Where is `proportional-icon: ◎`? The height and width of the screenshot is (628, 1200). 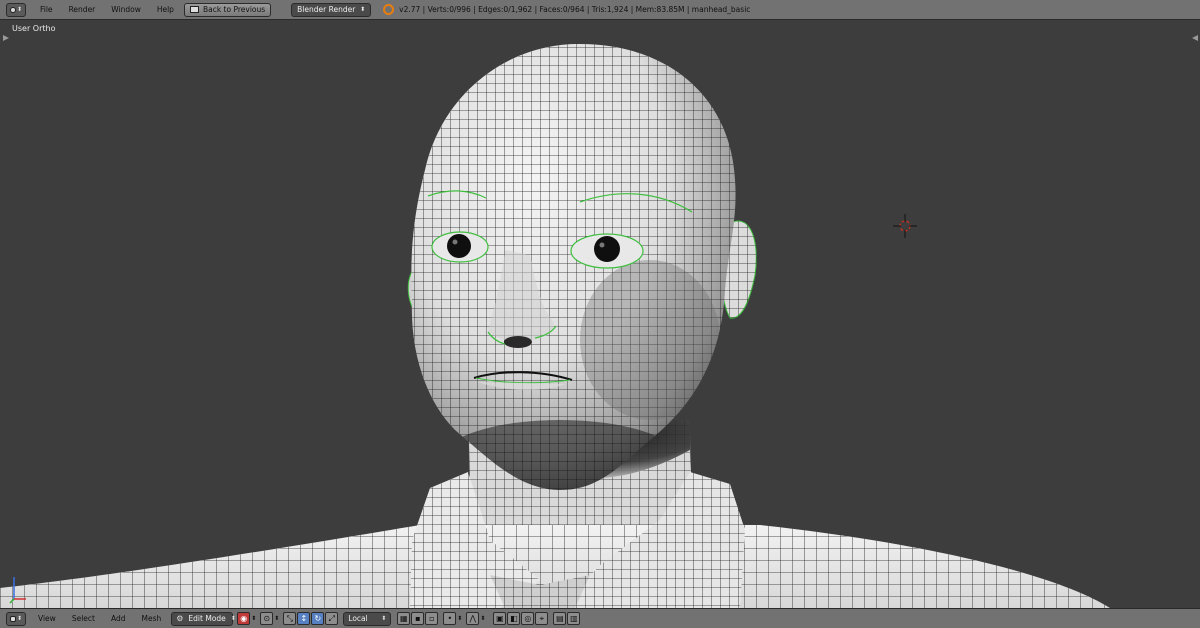 proportional-icon: ◎ is located at coordinates (528, 618).